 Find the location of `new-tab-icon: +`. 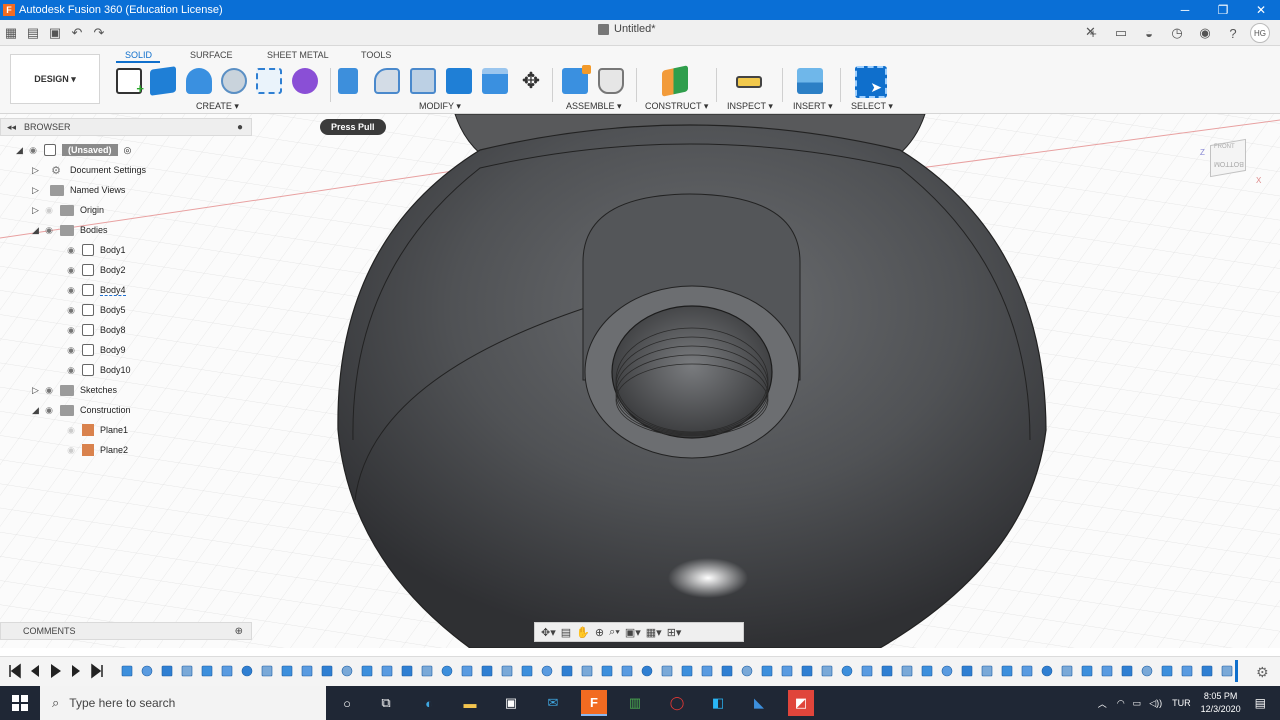

new-tab-icon: + is located at coordinates (1093, 33).